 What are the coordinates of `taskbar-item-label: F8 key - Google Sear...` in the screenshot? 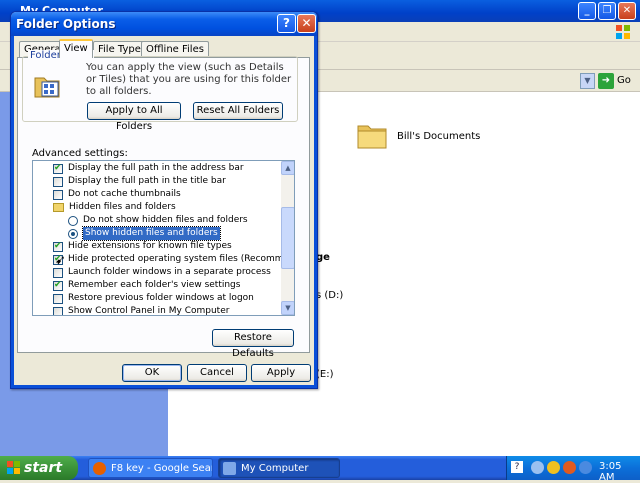 It's located at (162, 468).